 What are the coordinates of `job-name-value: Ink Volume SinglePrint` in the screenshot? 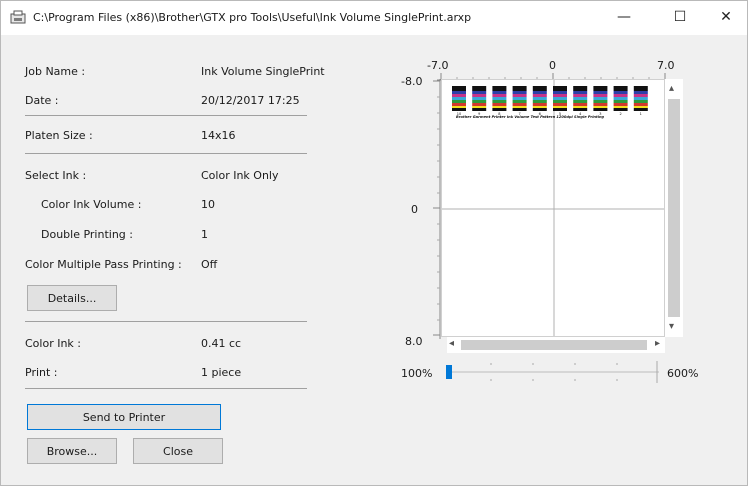 It's located at (263, 71).